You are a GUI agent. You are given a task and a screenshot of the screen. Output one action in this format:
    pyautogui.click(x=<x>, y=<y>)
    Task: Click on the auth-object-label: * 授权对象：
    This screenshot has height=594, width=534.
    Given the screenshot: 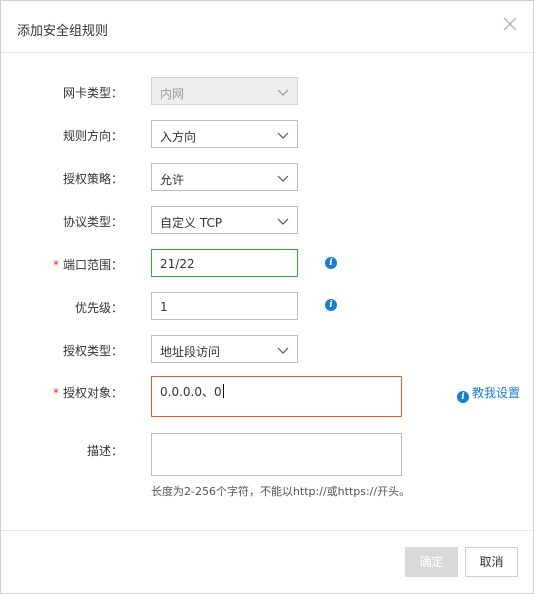 What is the action you would take?
    pyautogui.click(x=62, y=392)
    